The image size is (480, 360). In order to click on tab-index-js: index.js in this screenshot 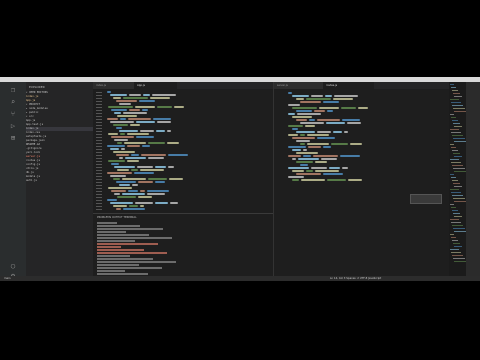, I will do `click(114, 85)`.